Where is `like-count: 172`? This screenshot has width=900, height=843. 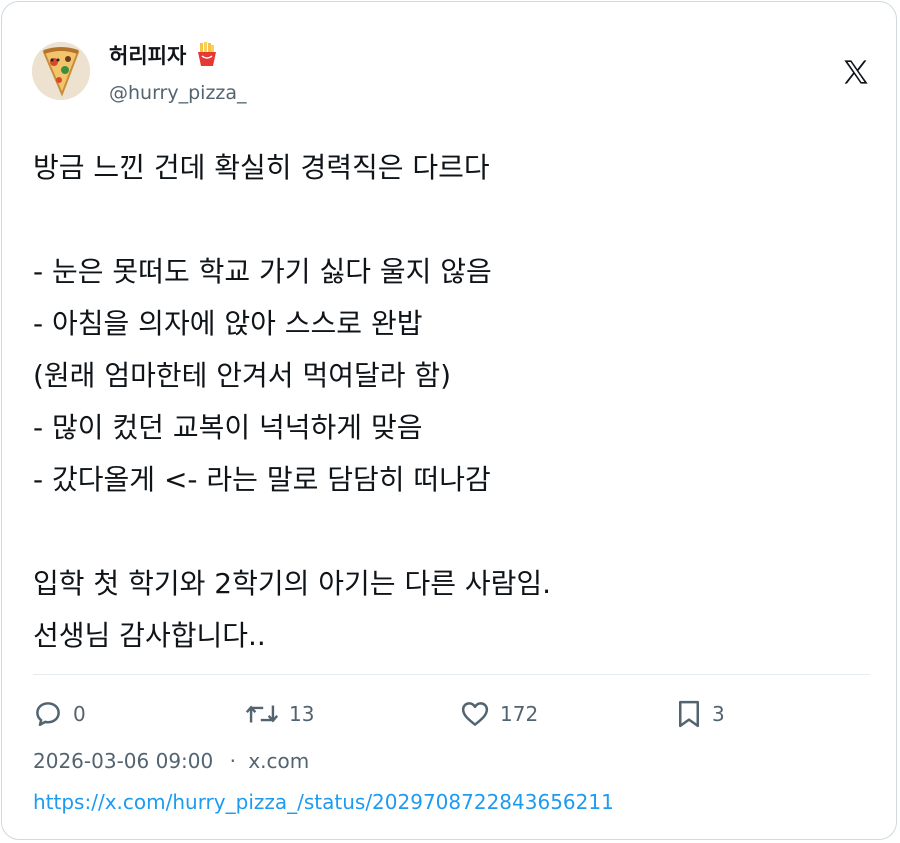
like-count: 172 is located at coordinates (519, 714).